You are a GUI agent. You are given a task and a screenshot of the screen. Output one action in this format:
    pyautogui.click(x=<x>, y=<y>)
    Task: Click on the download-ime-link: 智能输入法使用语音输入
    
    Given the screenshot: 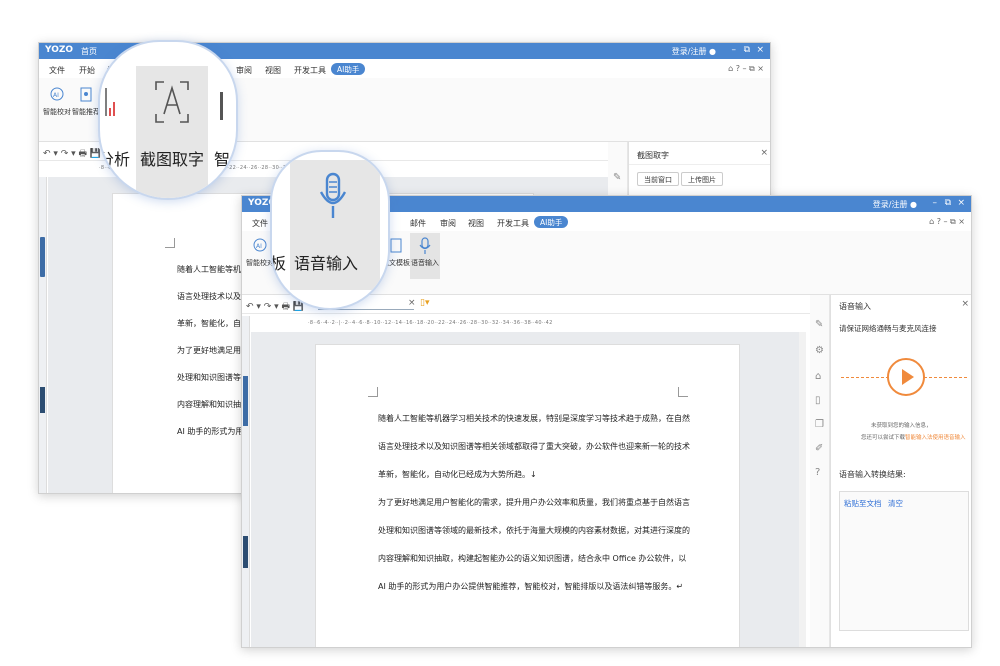 What is the action you would take?
    pyautogui.click(x=935, y=438)
    